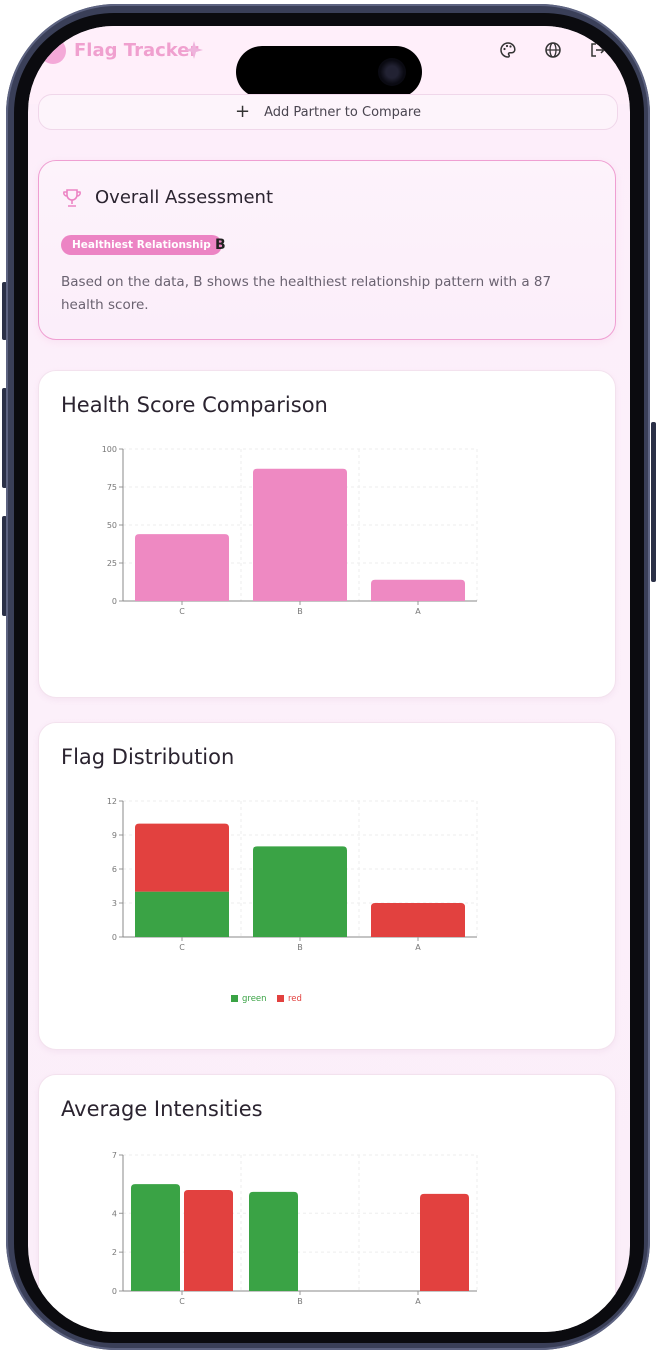 This screenshot has width=658, height=1356. Describe the element at coordinates (220, 245) in the screenshot. I see `winner-name: B` at that location.